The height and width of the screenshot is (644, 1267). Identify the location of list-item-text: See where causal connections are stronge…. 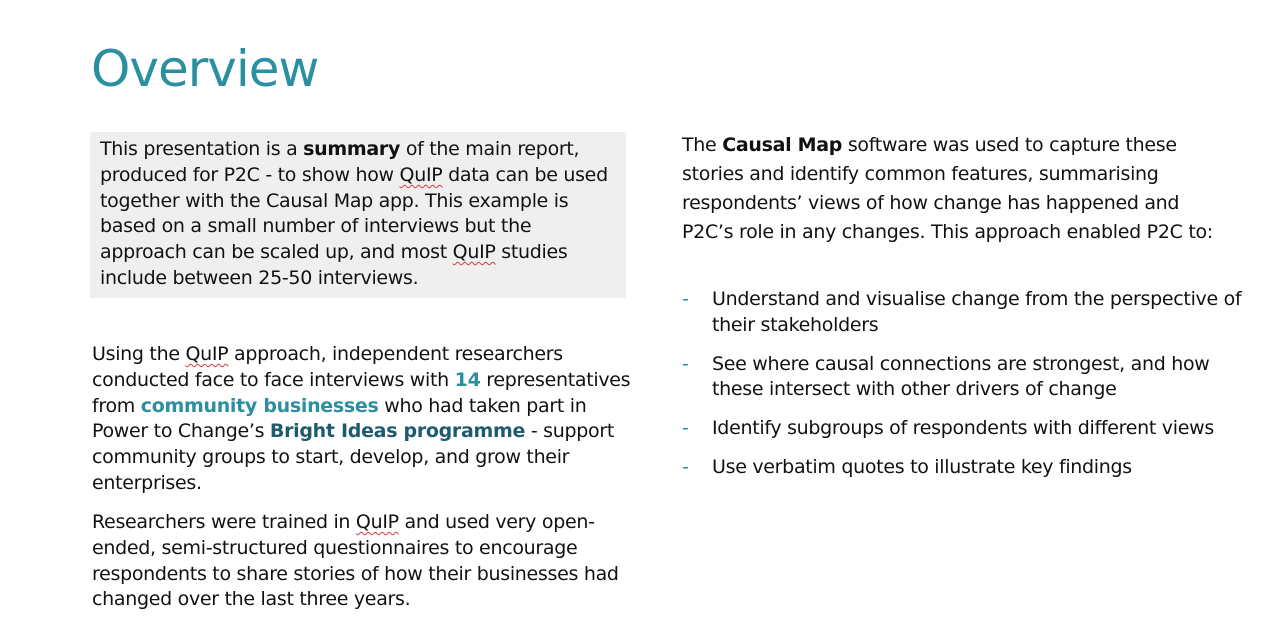
(961, 376).